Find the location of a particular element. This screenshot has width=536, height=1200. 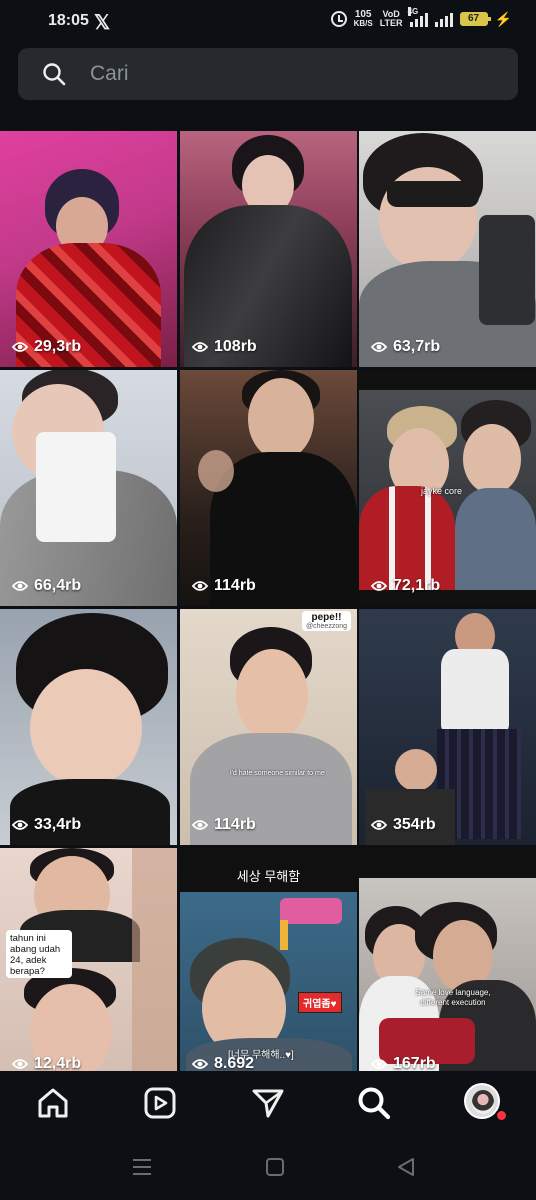

tile-title: 세상 무해함 is located at coordinates (268, 876).